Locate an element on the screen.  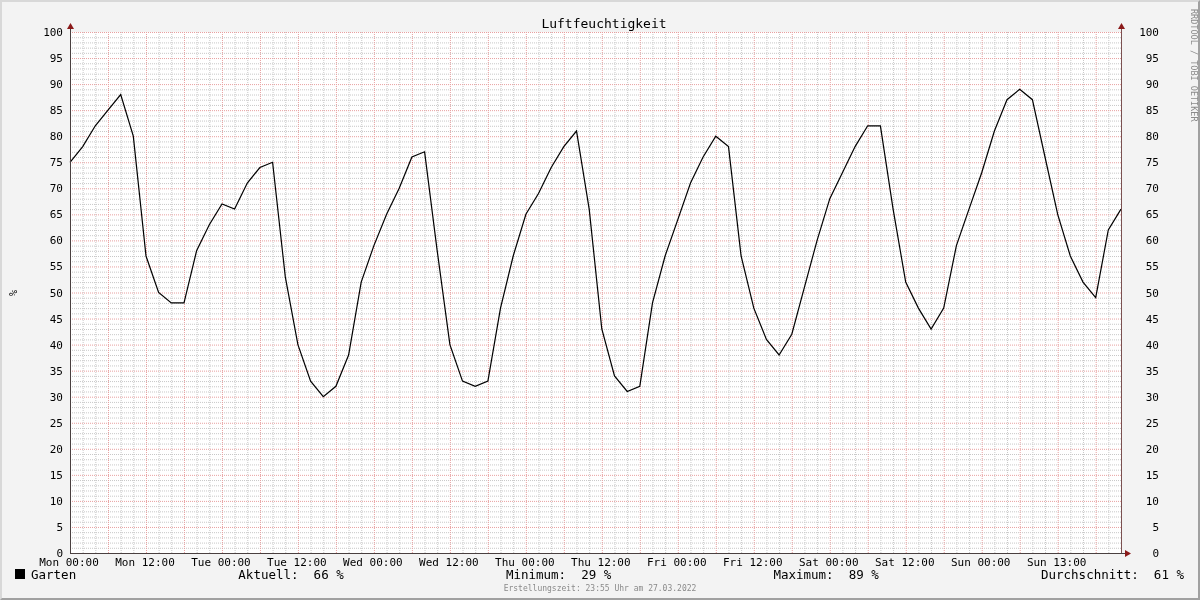
x-tick-label: Wed 12:00 is located at coordinates (449, 561).